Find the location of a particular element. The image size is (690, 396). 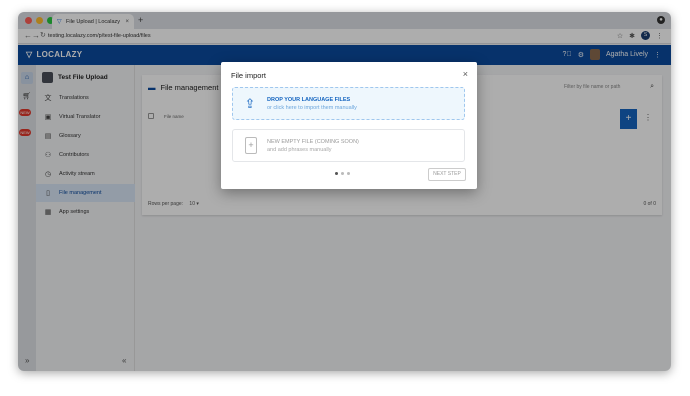

next-step-button: NEXT STEP is located at coordinates (447, 174).